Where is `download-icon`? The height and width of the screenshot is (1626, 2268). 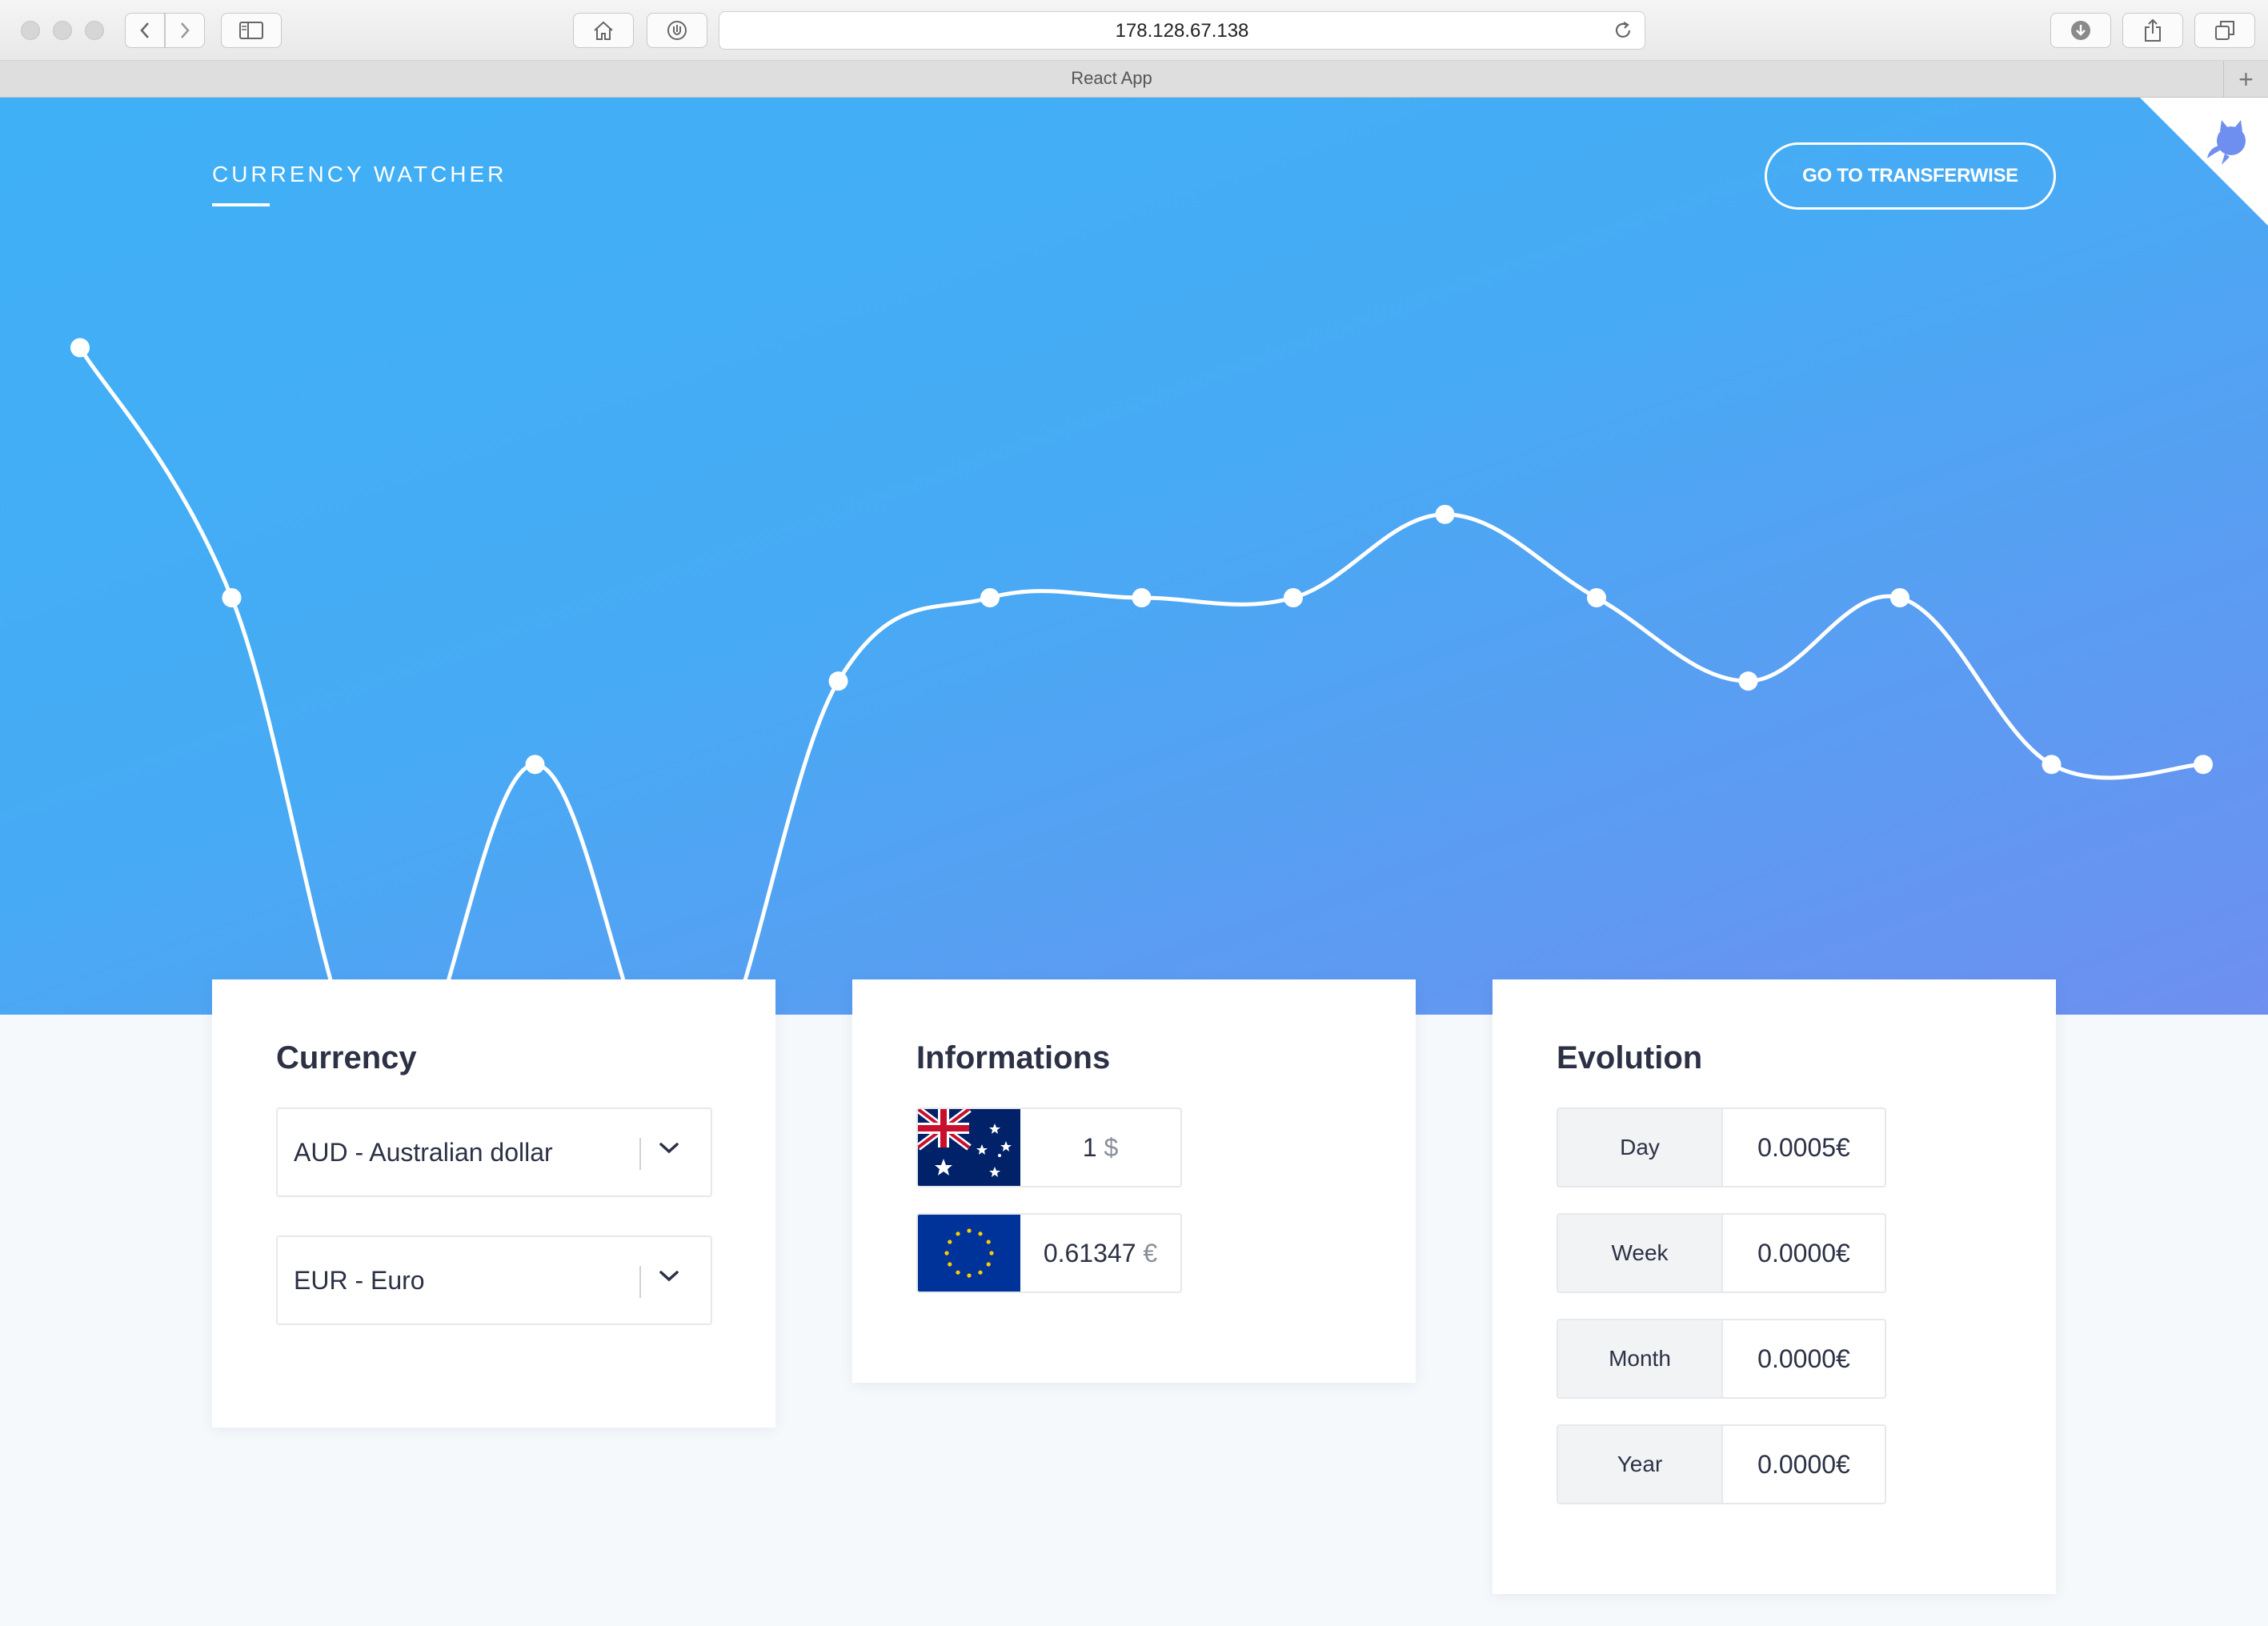 download-icon is located at coordinates (2080, 30).